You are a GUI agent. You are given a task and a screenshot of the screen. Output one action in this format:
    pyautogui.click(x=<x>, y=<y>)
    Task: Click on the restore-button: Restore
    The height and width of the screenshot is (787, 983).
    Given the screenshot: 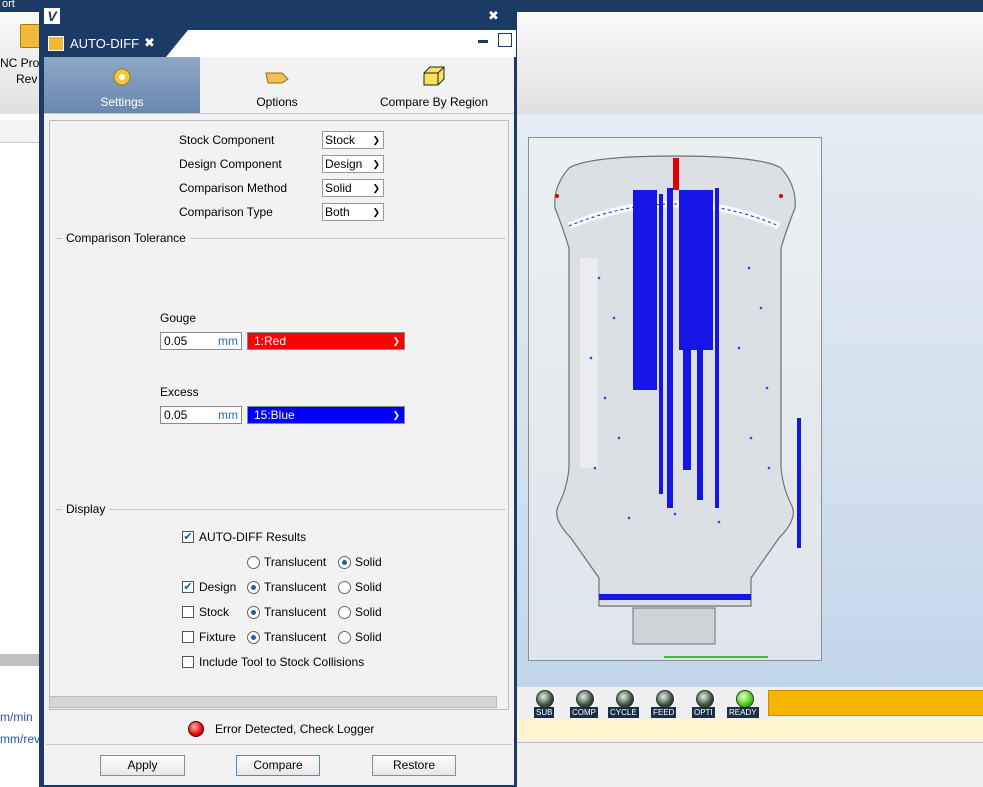 What is the action you would take?
    pyautogui.click(x=414, y=765)
    